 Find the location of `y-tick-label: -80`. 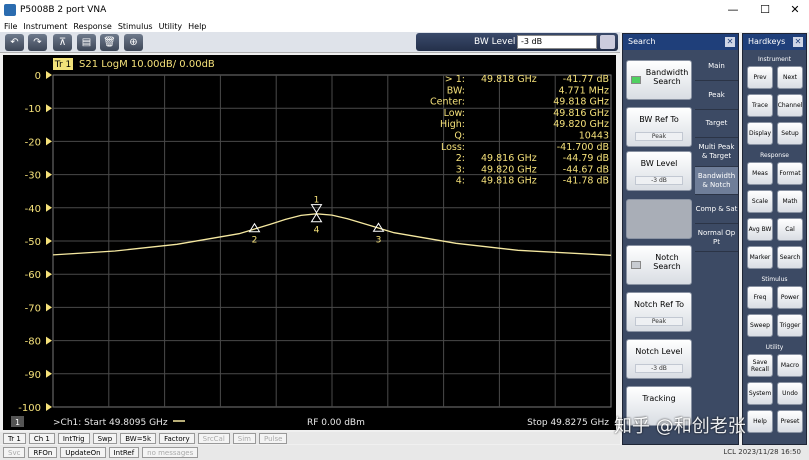

y-tick-label: -80 is located at coordinates (33, 342).